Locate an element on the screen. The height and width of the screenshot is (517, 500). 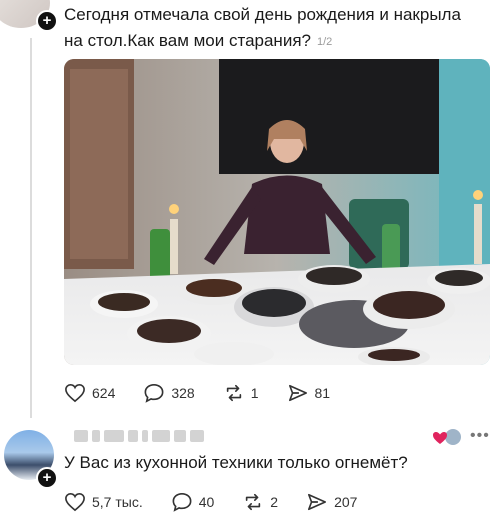
like-count: 624 is located at coordinates (104, 393).